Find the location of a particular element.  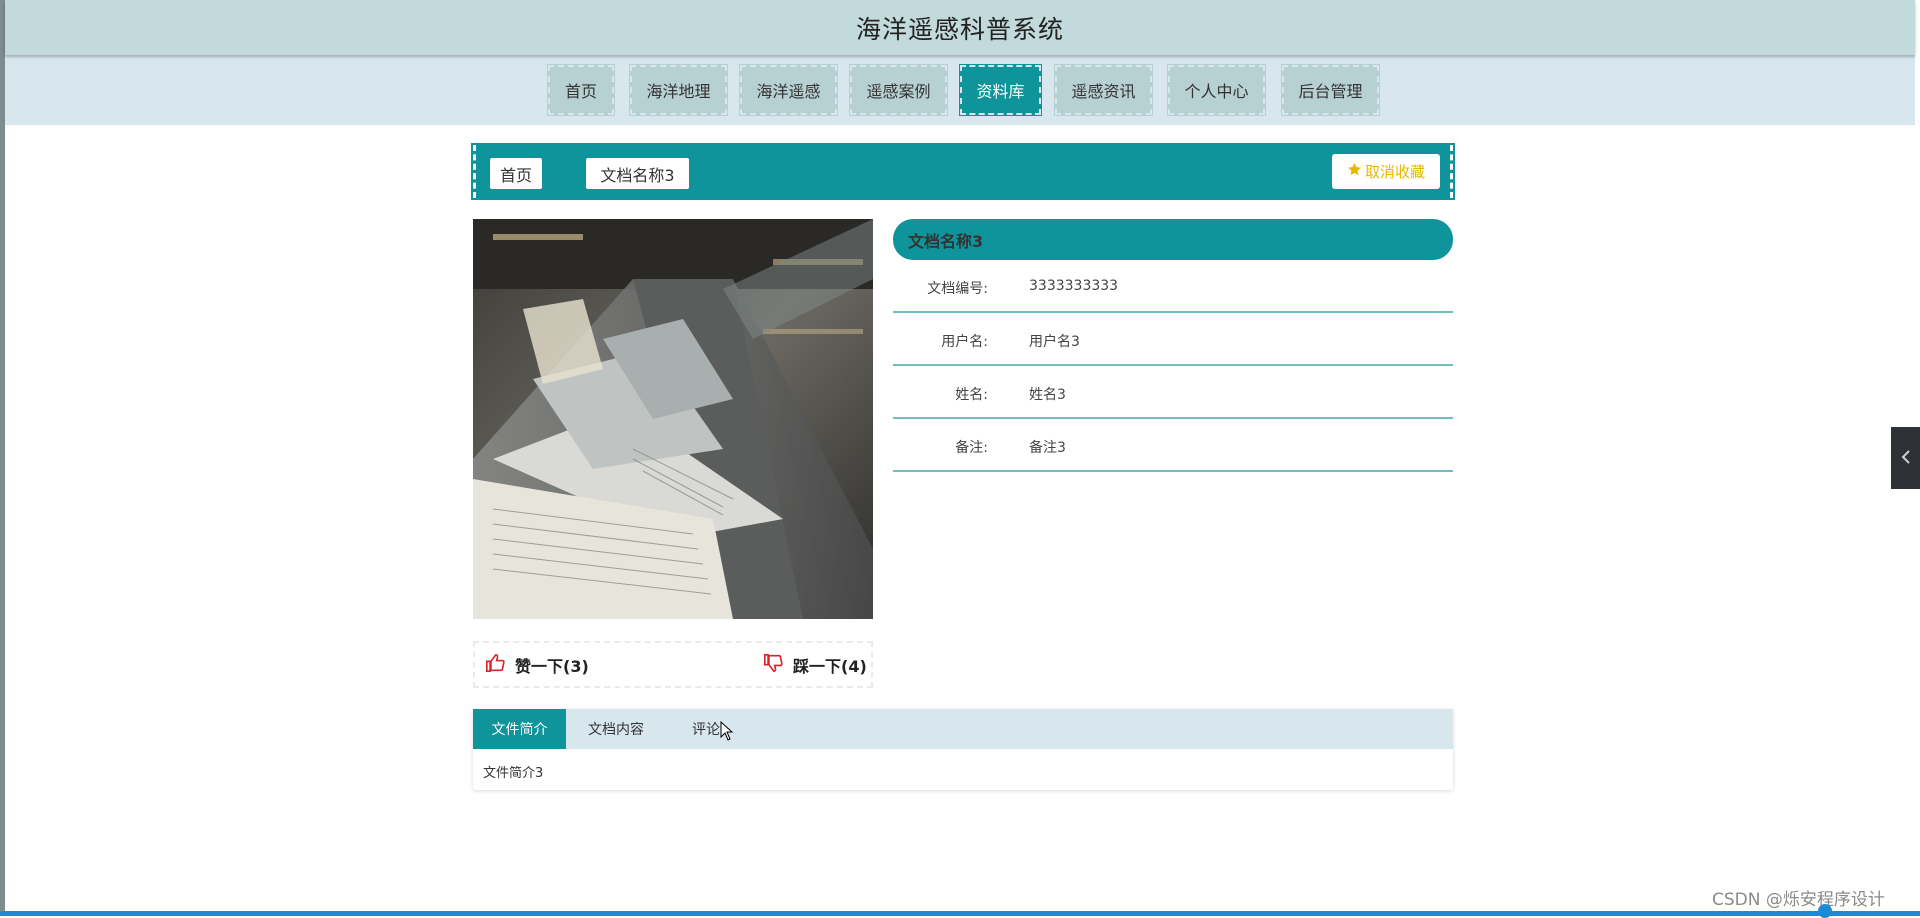

breadcrumb-home: 首页 is located at coordinates (516, 173).